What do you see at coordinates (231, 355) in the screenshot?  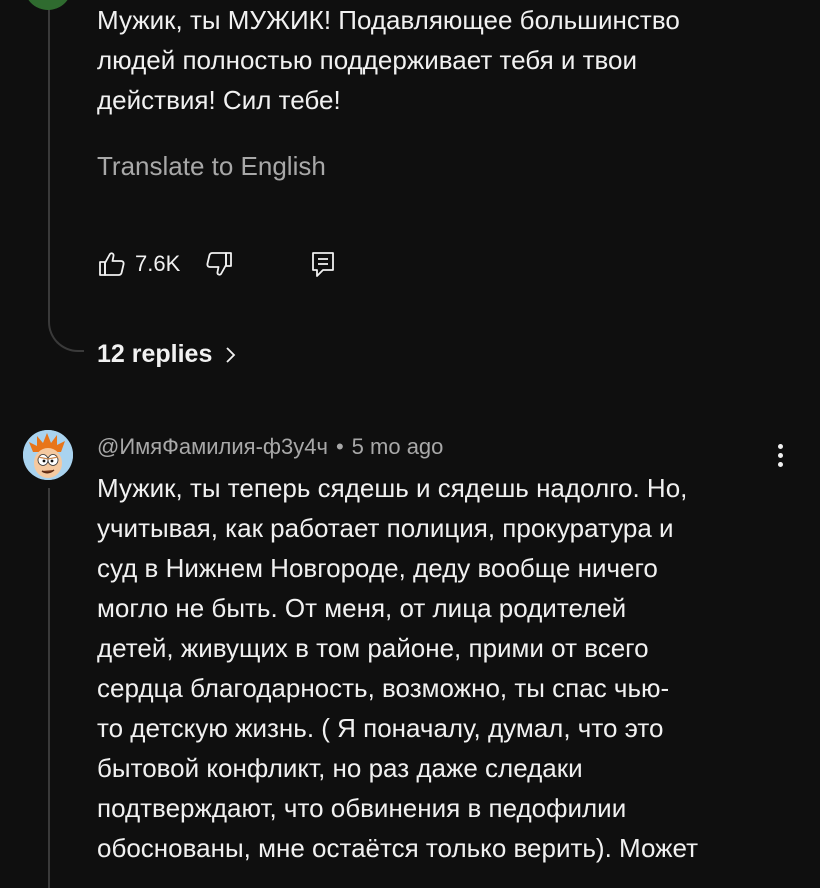 I see `chevron-right-icon` at bounding box center [231, 355].